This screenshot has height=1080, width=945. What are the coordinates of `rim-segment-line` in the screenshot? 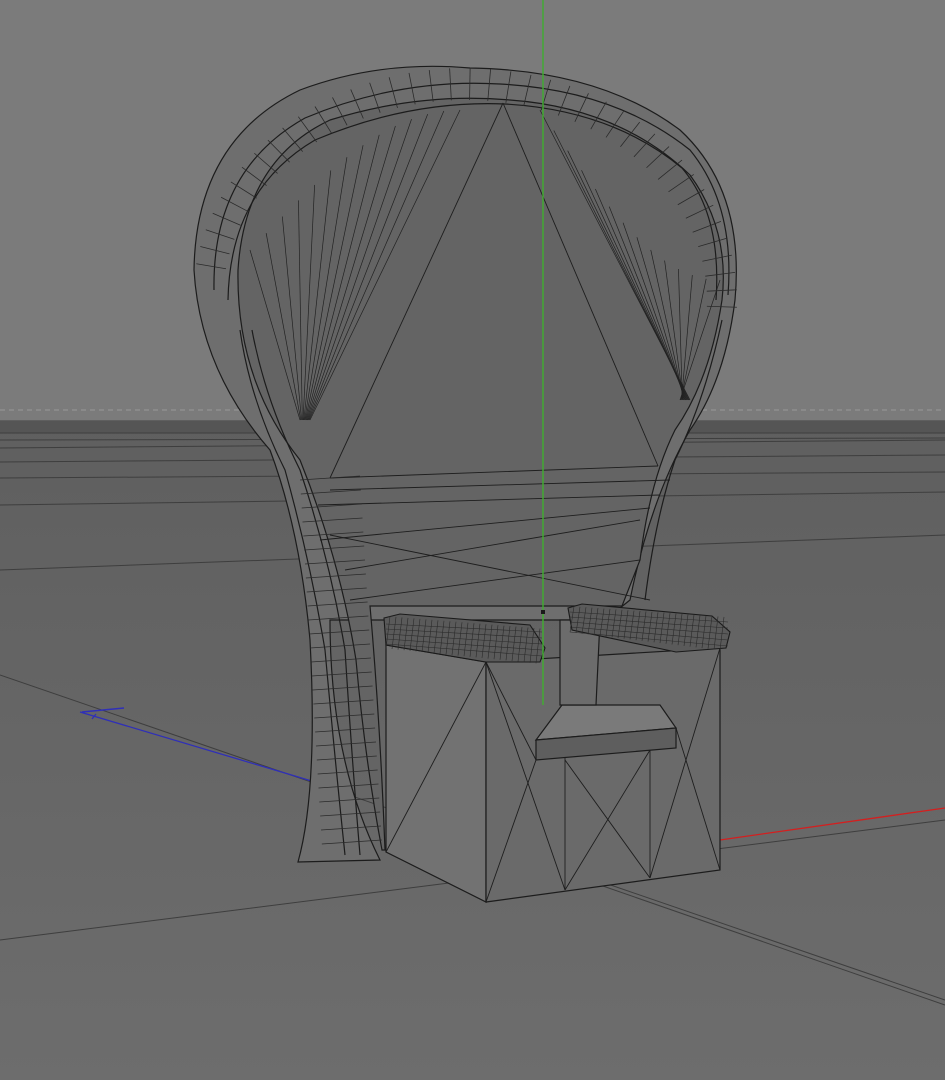 It's located at (470, 84).